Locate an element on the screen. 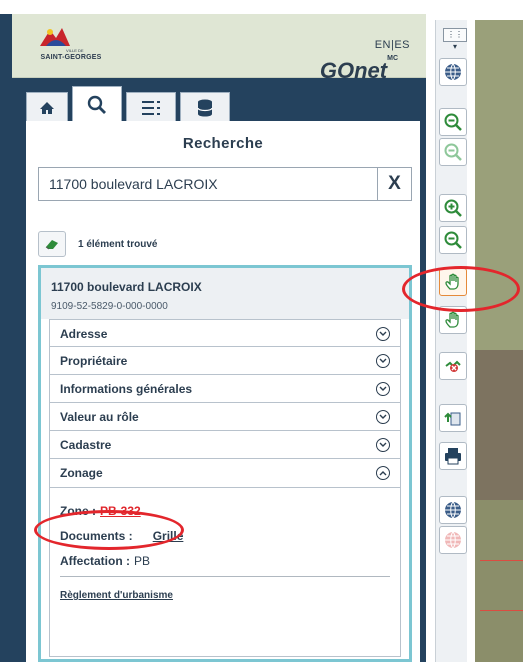 Image resolution: width=523 pixels, height=662 pixels. eraser-icon is located at coordinates (51, 245).